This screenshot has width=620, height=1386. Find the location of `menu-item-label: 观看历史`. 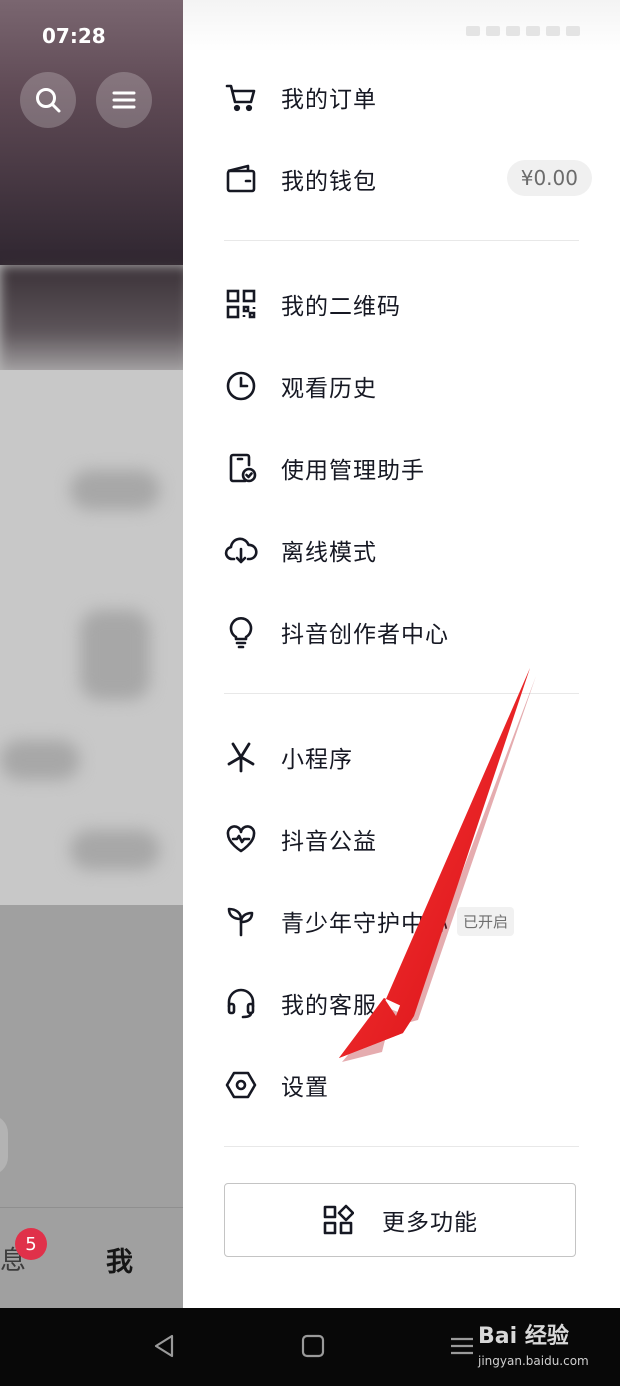

menu-item-label: 观看历史 is located at coordinates (329, 389).